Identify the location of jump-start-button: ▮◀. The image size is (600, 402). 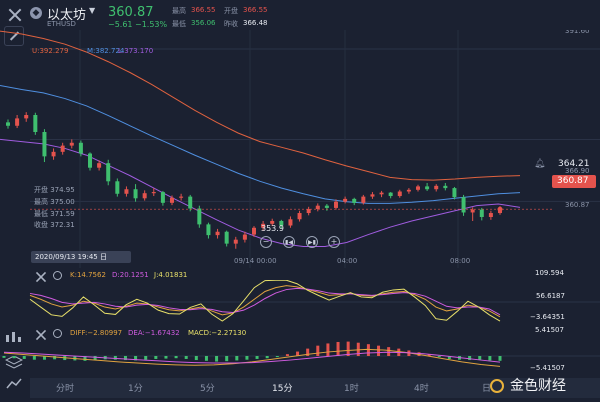
(289, 242).